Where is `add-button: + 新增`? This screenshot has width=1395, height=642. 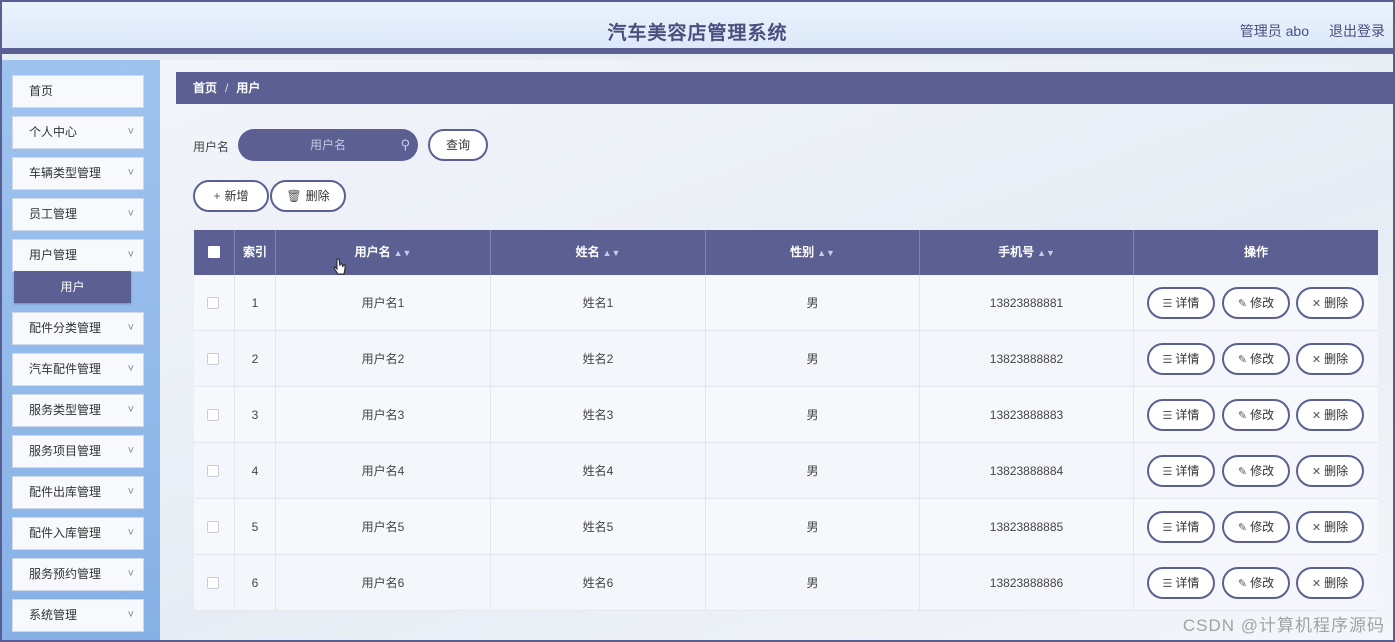
add-button: + 新增 is located at coordinates (231, 196).